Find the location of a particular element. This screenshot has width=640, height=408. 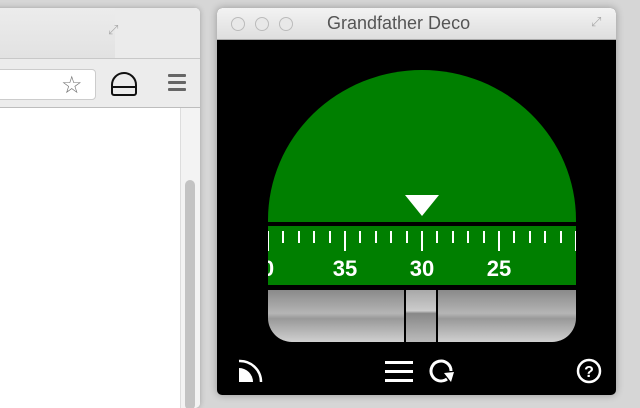

minimize-button is located at coordinates (262, 24).